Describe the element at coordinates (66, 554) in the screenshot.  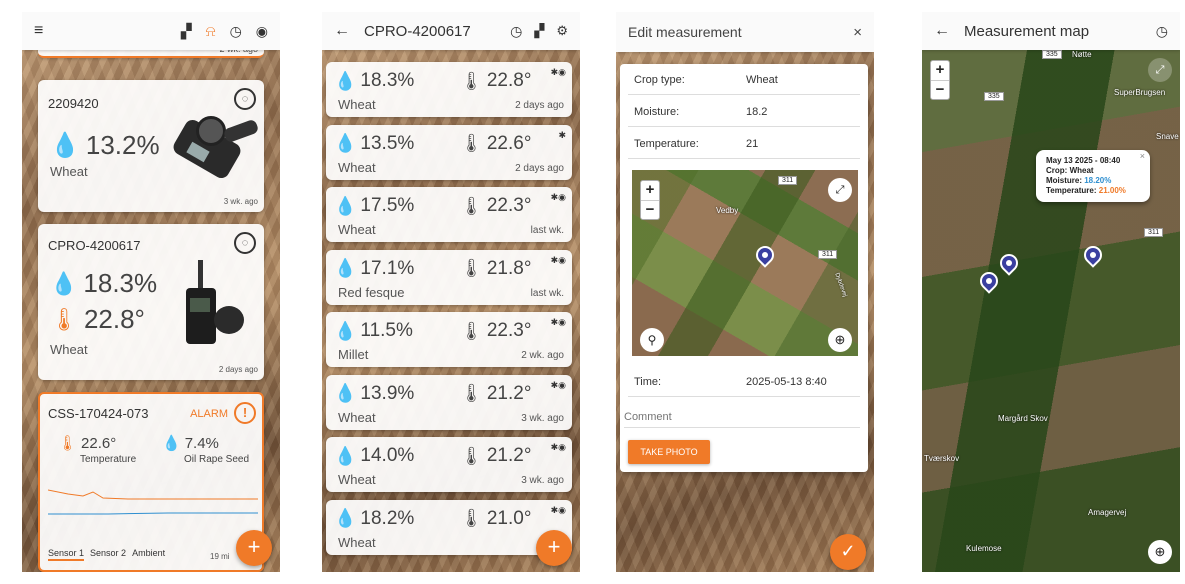
I see `tab-sensor-1: Sensor 1` at that location.